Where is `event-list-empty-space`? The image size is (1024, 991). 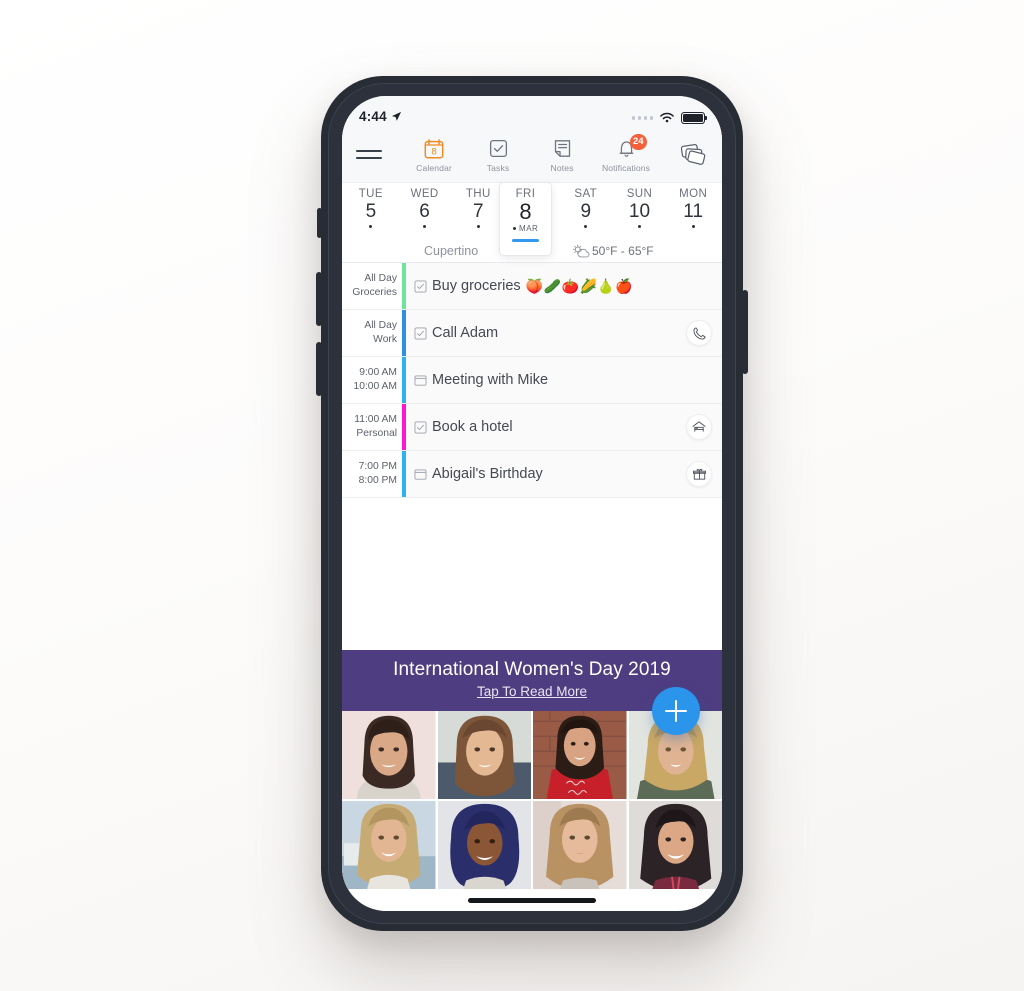 event-list-empty-space is located at coordinates (532, 574).